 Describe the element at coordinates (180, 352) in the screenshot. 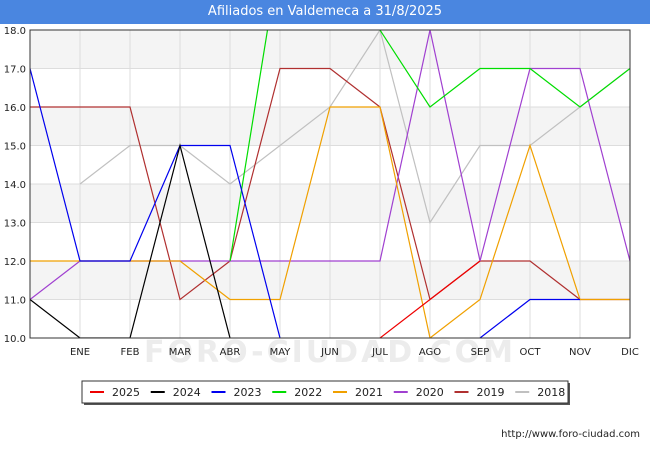

I see `x-tick-label: MAR` at that location.